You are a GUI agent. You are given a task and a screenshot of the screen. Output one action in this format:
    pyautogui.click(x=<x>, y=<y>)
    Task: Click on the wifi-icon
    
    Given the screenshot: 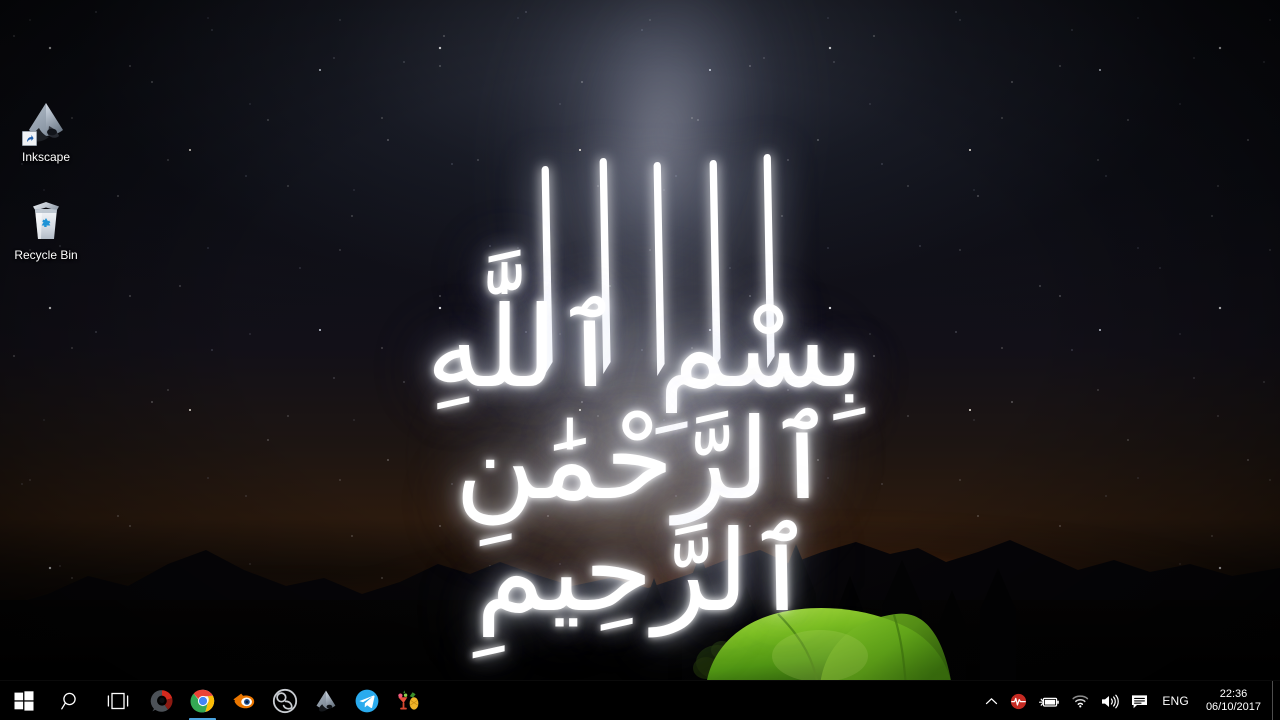 What is the action you would take?
    pyautogui.click(x=1080, y=701)
    